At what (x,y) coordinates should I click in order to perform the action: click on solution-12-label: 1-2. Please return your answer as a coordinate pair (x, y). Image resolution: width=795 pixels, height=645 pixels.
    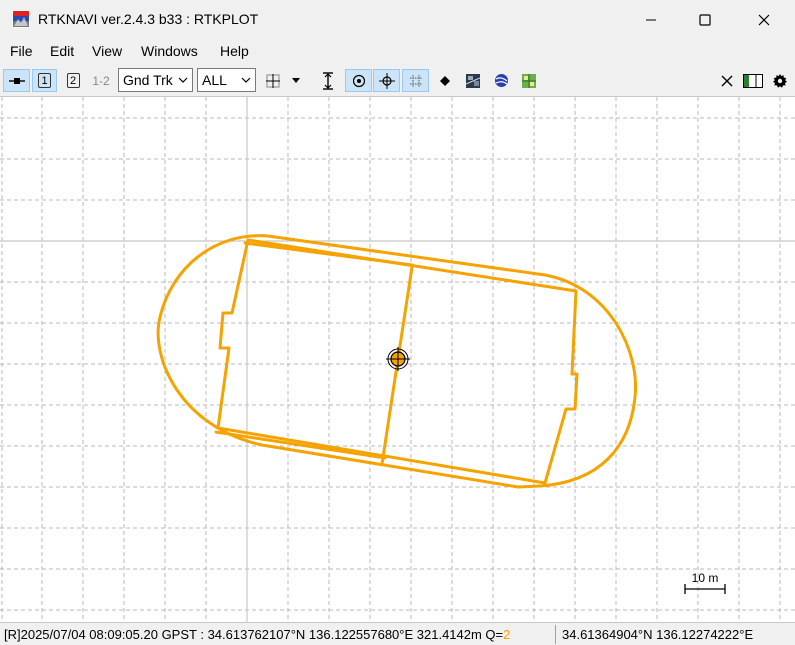
    Looking at the image, I should click on (101, 80).